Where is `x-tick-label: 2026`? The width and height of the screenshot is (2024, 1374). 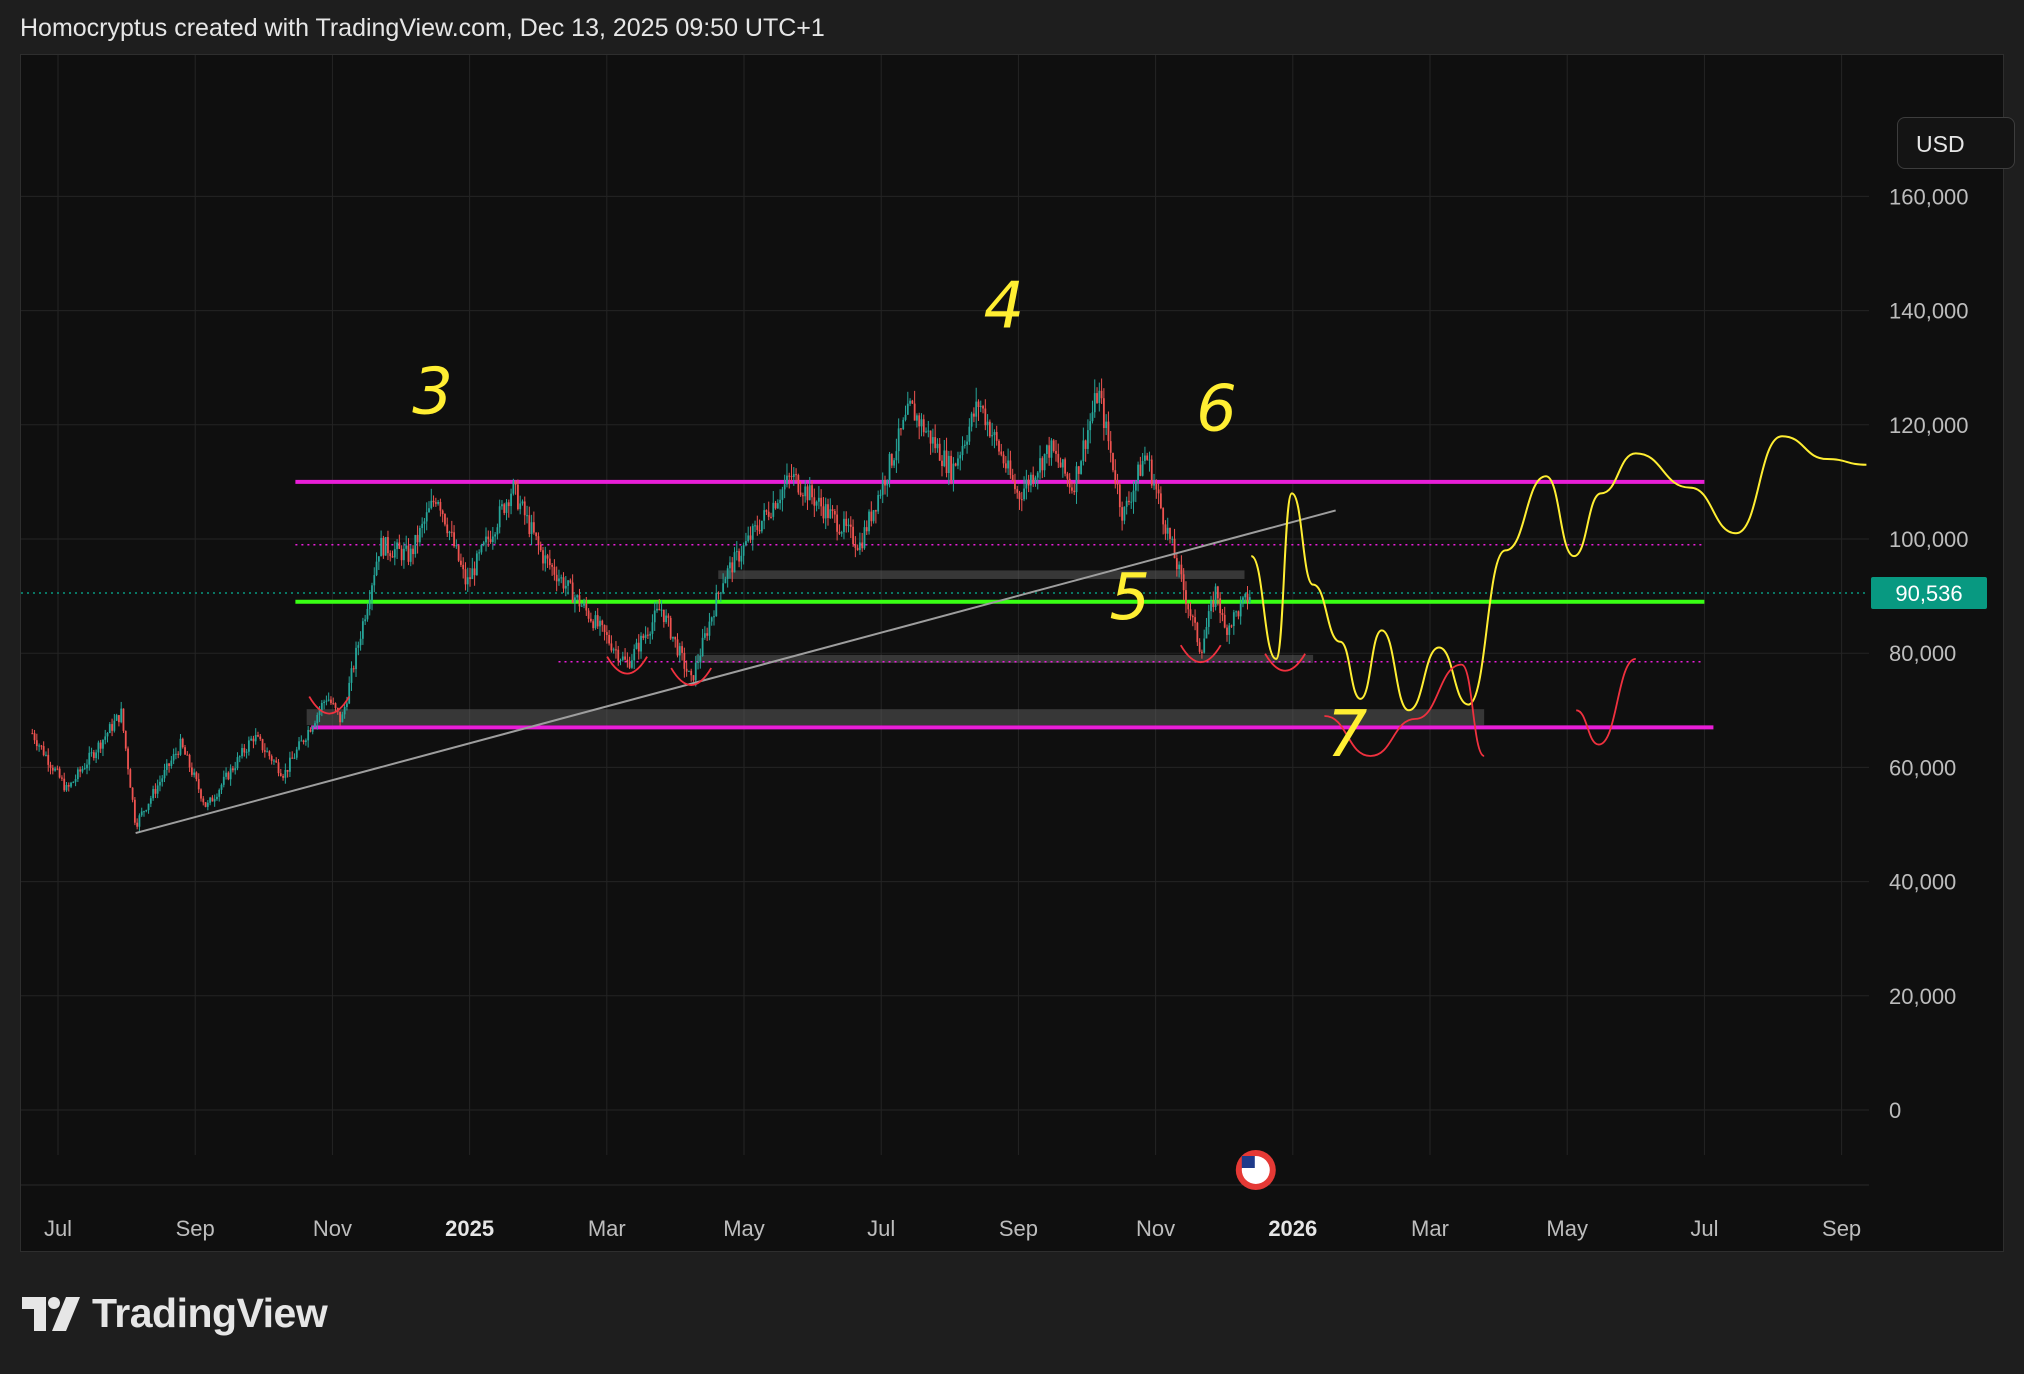
x-tick-label: 2026 is located at coordinates (1292, 1228).